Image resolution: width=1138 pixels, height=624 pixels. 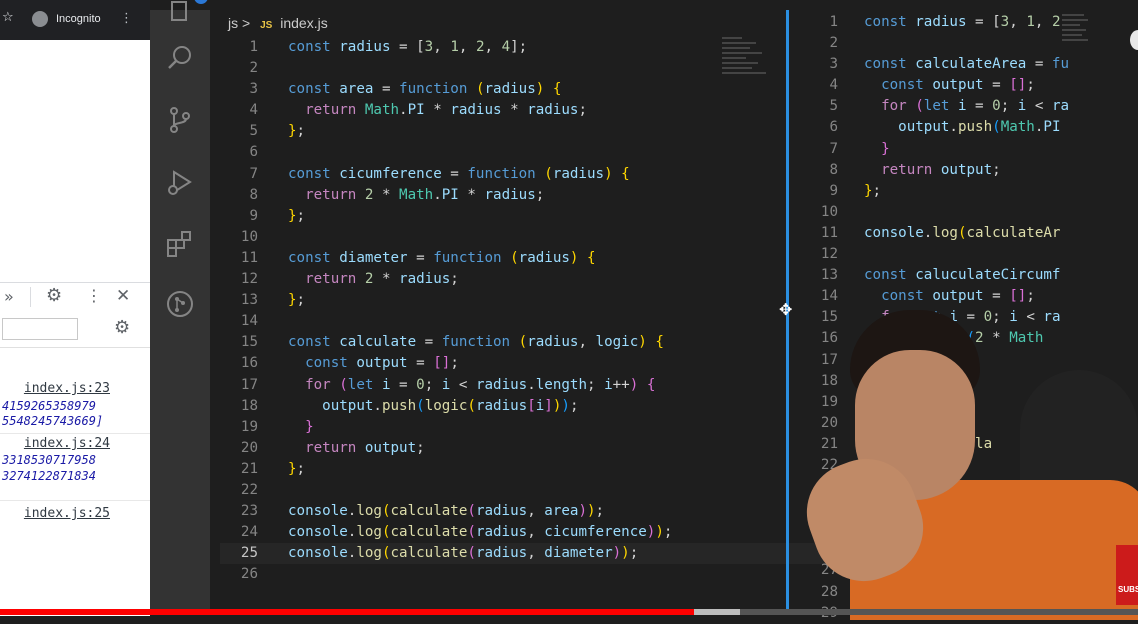 I want to click on line-number: 3, so click(x=253, y=89).